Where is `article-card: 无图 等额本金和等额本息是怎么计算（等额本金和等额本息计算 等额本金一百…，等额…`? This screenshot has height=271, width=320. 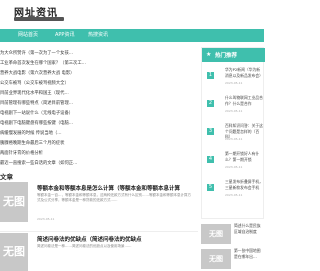 article-card: 无图 等额本金和等额本息是怎么计算（等额本金和等额本息计算 等额本金一百…，等额… is located at coordinates (99, 207).